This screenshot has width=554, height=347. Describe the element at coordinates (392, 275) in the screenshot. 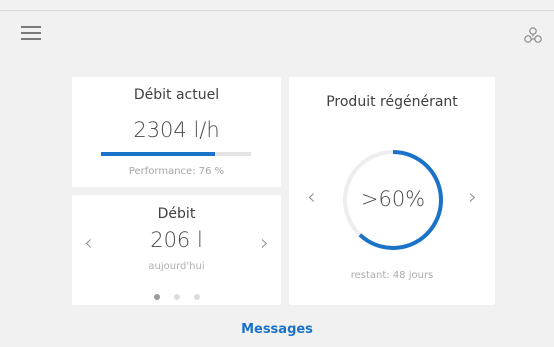

I see `regenerant-remaining: restant: 48 jours` at that location.